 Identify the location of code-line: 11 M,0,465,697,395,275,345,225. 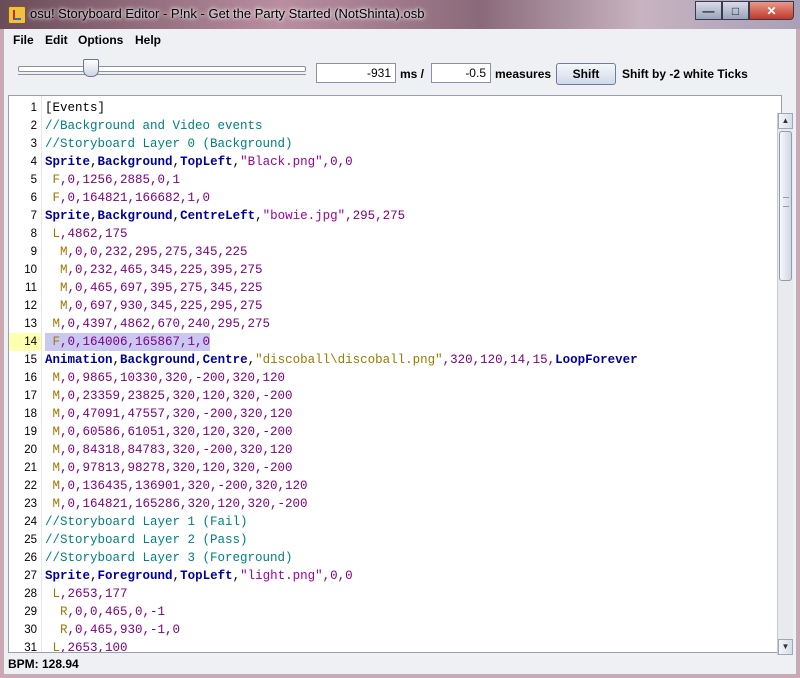
(395, 288).